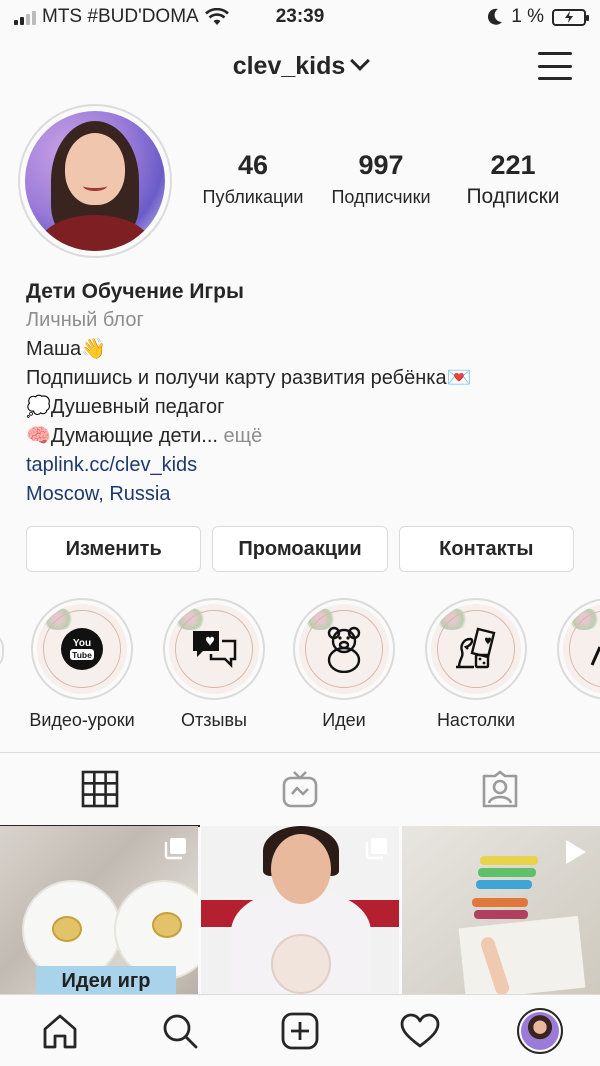  I want to click on stat-posts: 46 Публикации, so click(253, 179).